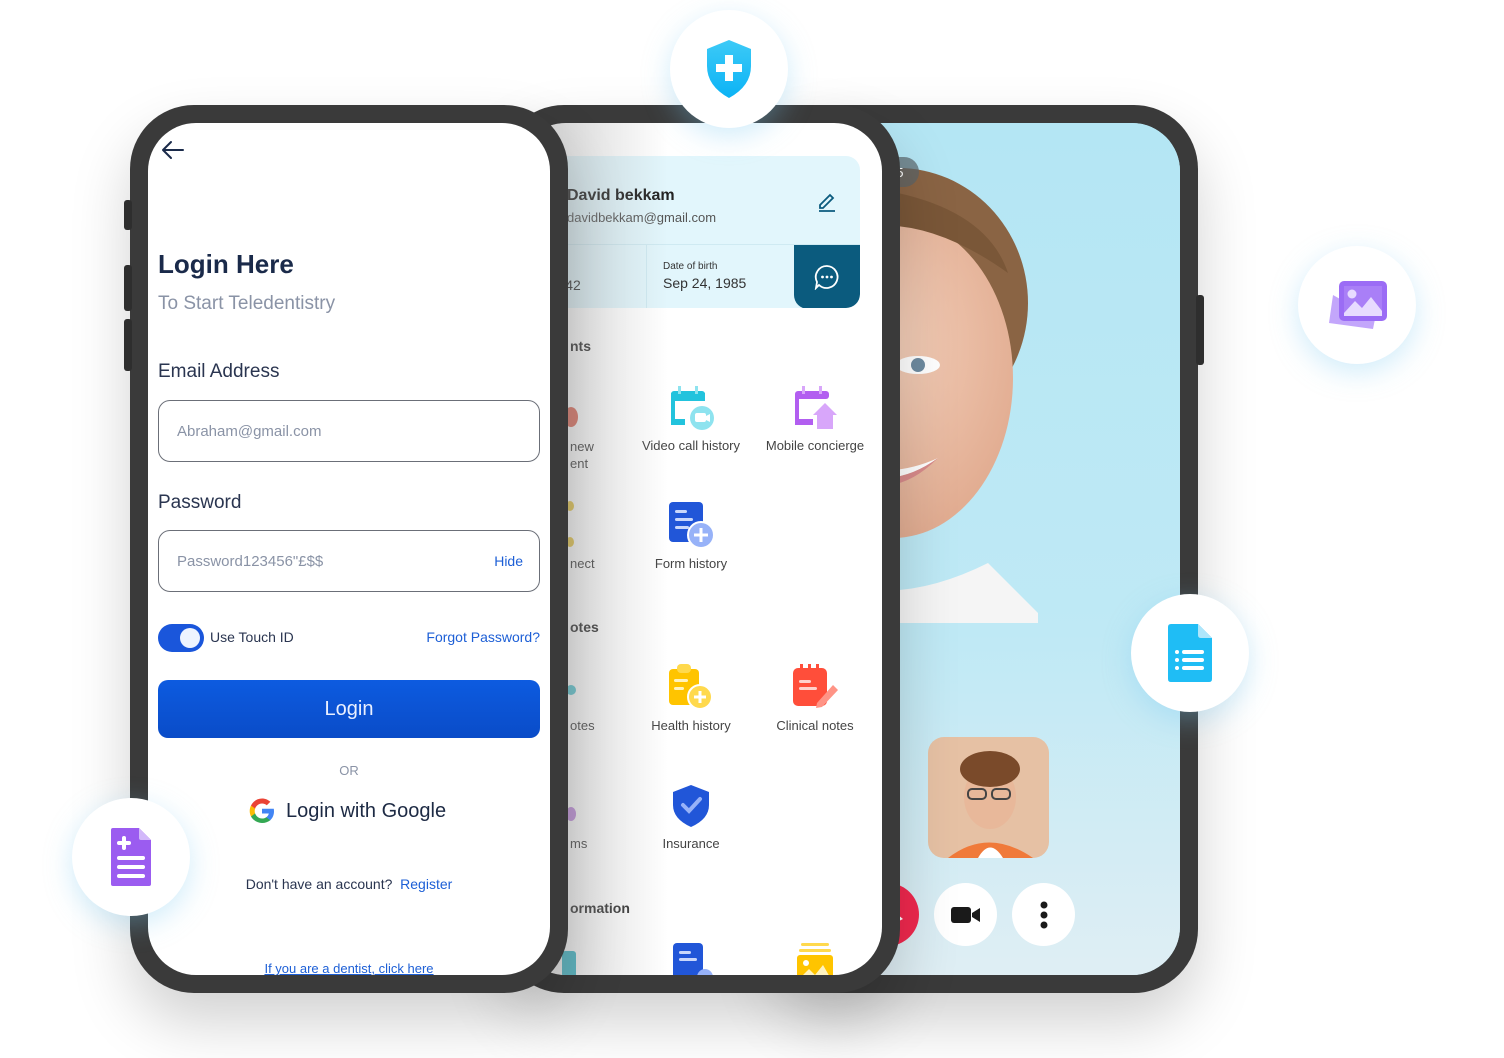  What do you see at coordinates (366, 810) in the screenshot?
I see `google-login-label: Login with Google` at bounding box center [366, 810].